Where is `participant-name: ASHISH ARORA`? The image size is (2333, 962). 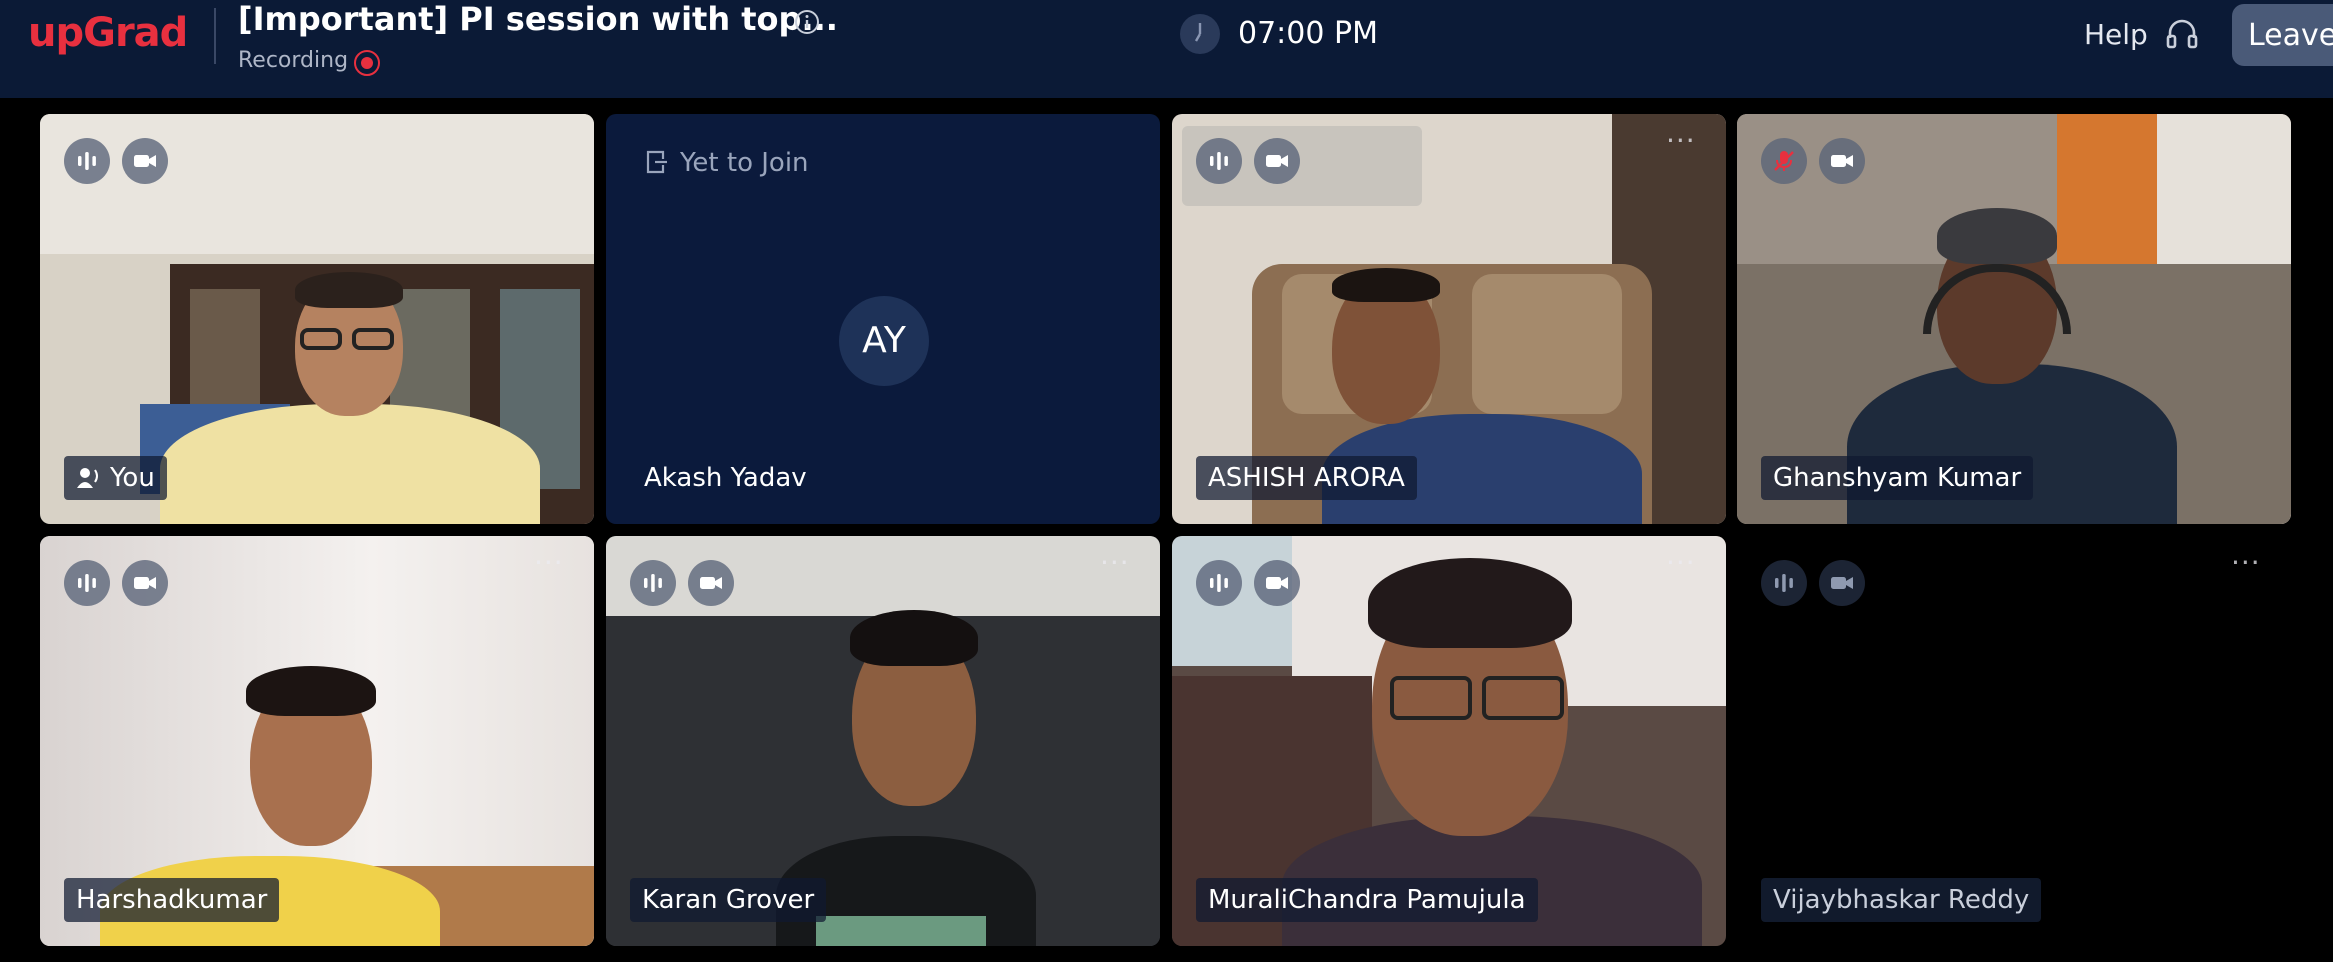 participant-name: ASHISH ARORA is located at coordinates (1306, 478).